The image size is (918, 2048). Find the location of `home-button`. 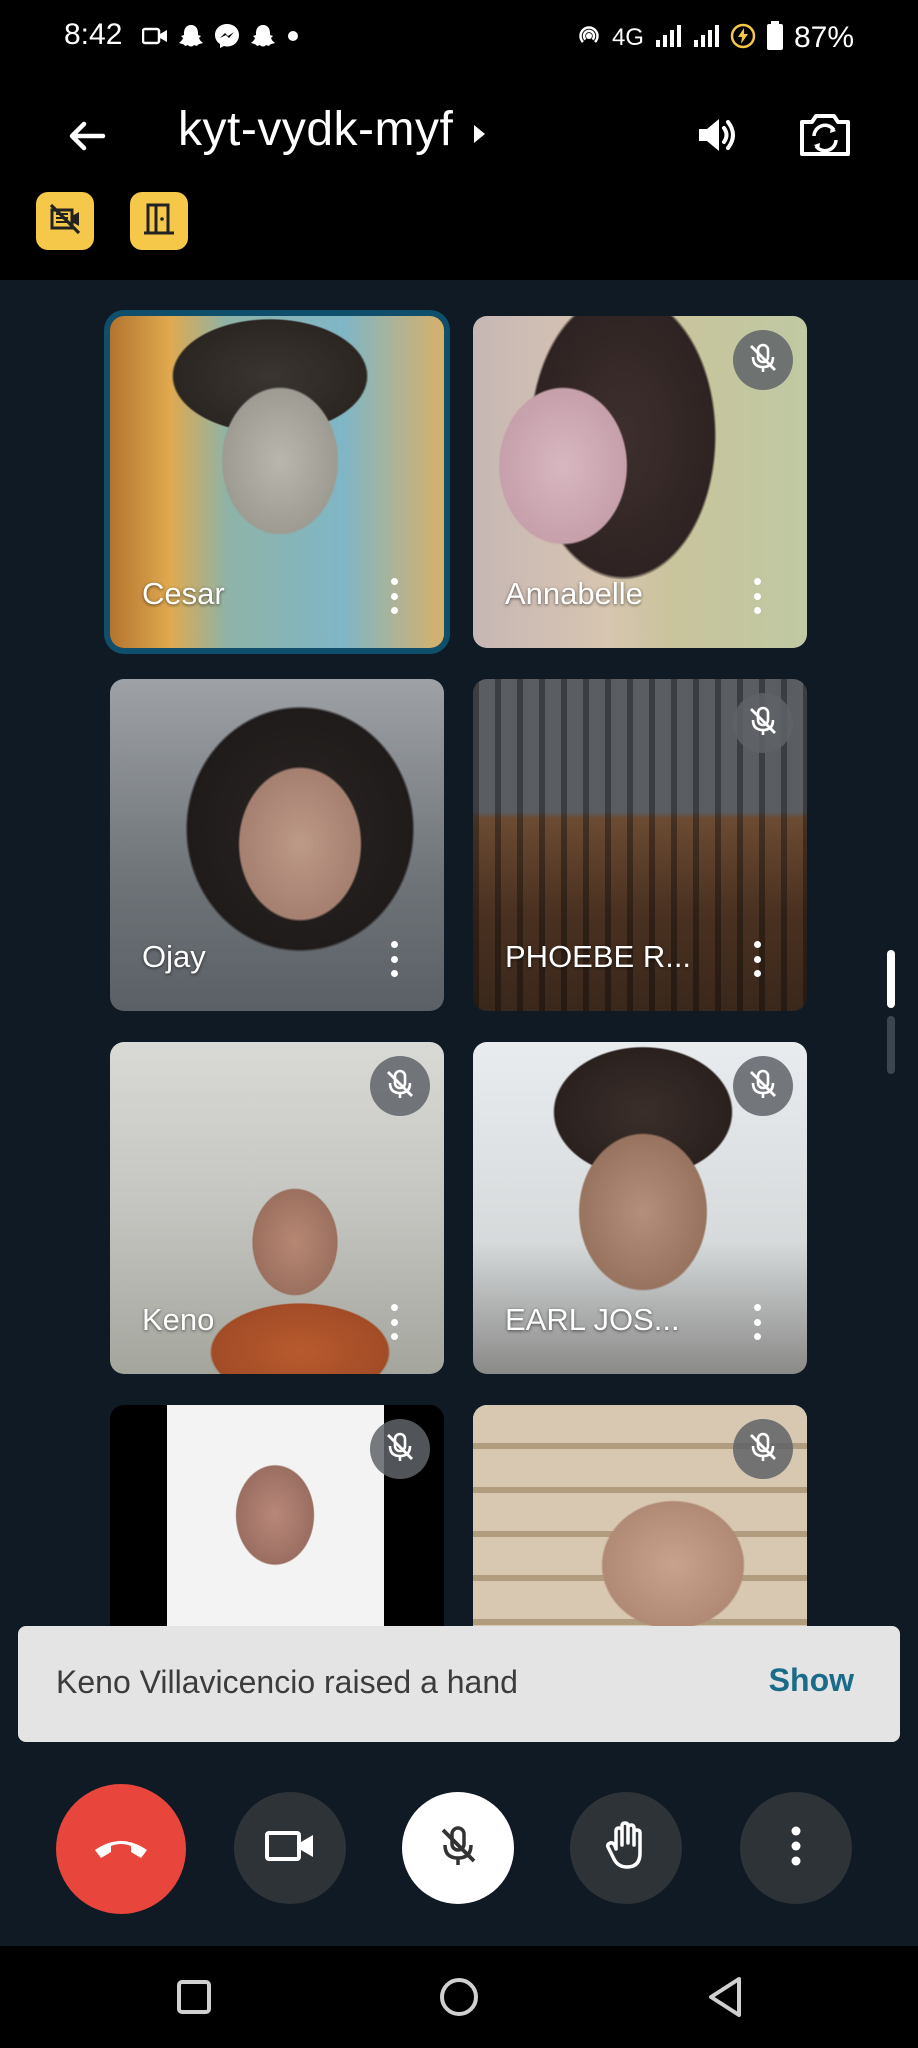

home-button is located at coordinates (459, 1999).